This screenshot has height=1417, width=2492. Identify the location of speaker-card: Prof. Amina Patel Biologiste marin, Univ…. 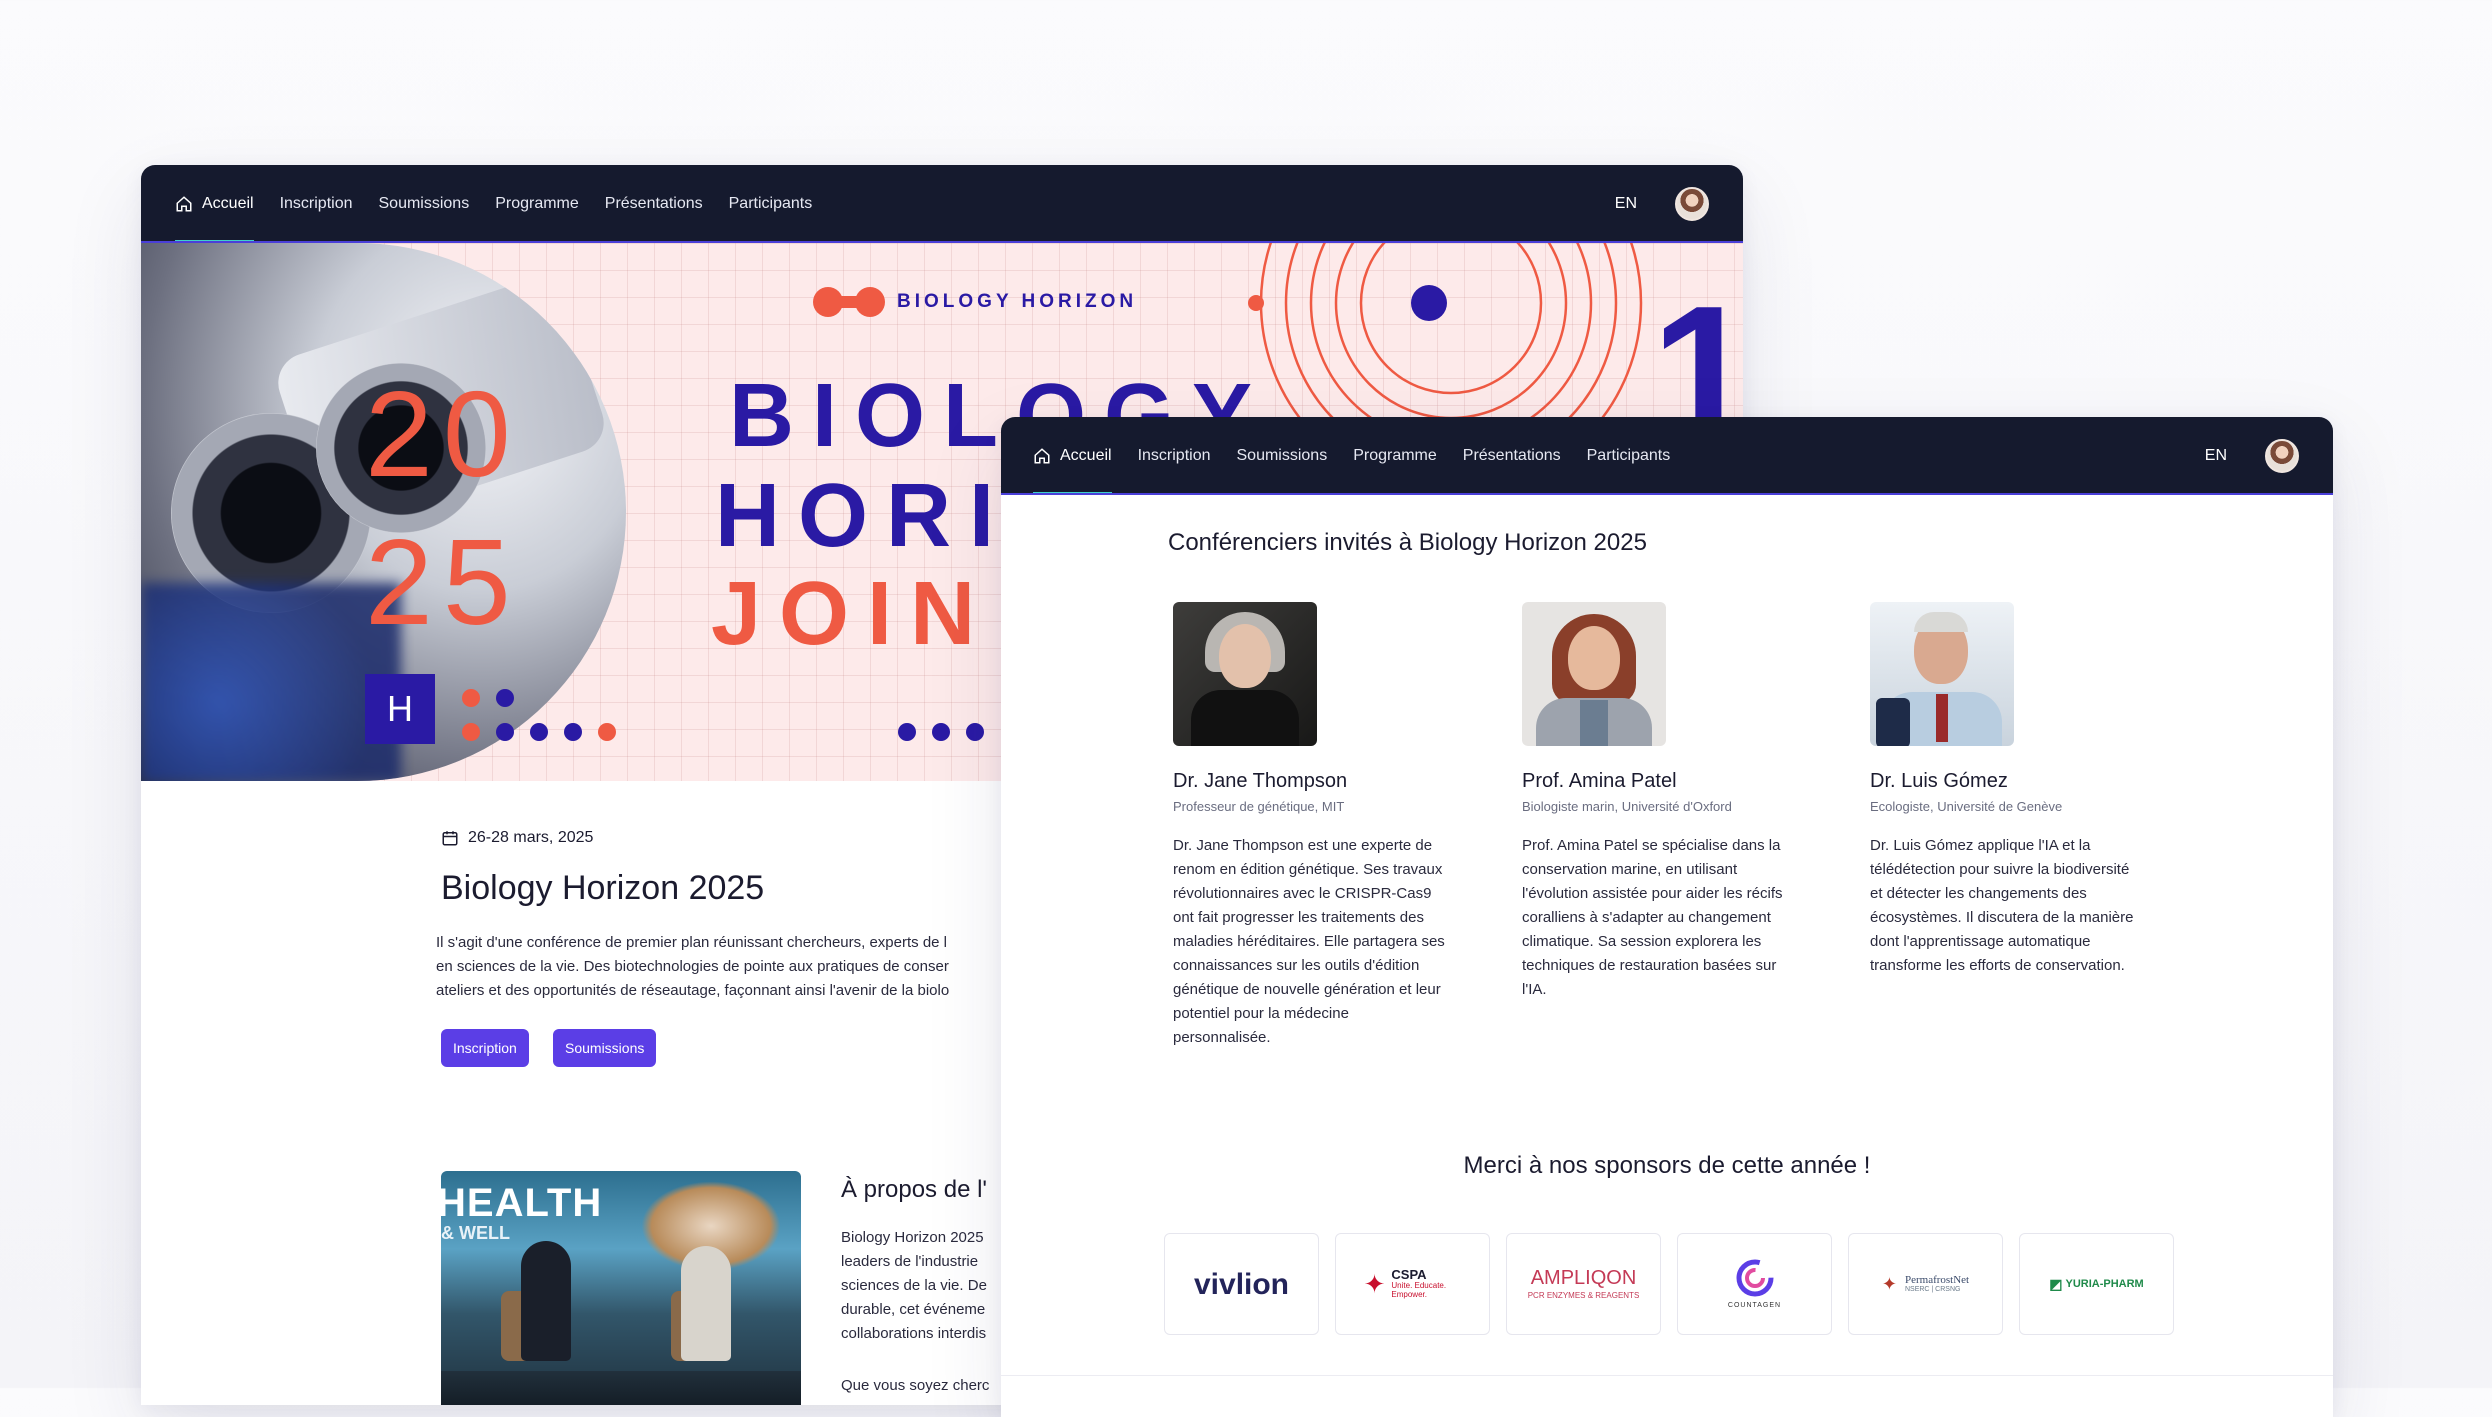
(1672, 802).